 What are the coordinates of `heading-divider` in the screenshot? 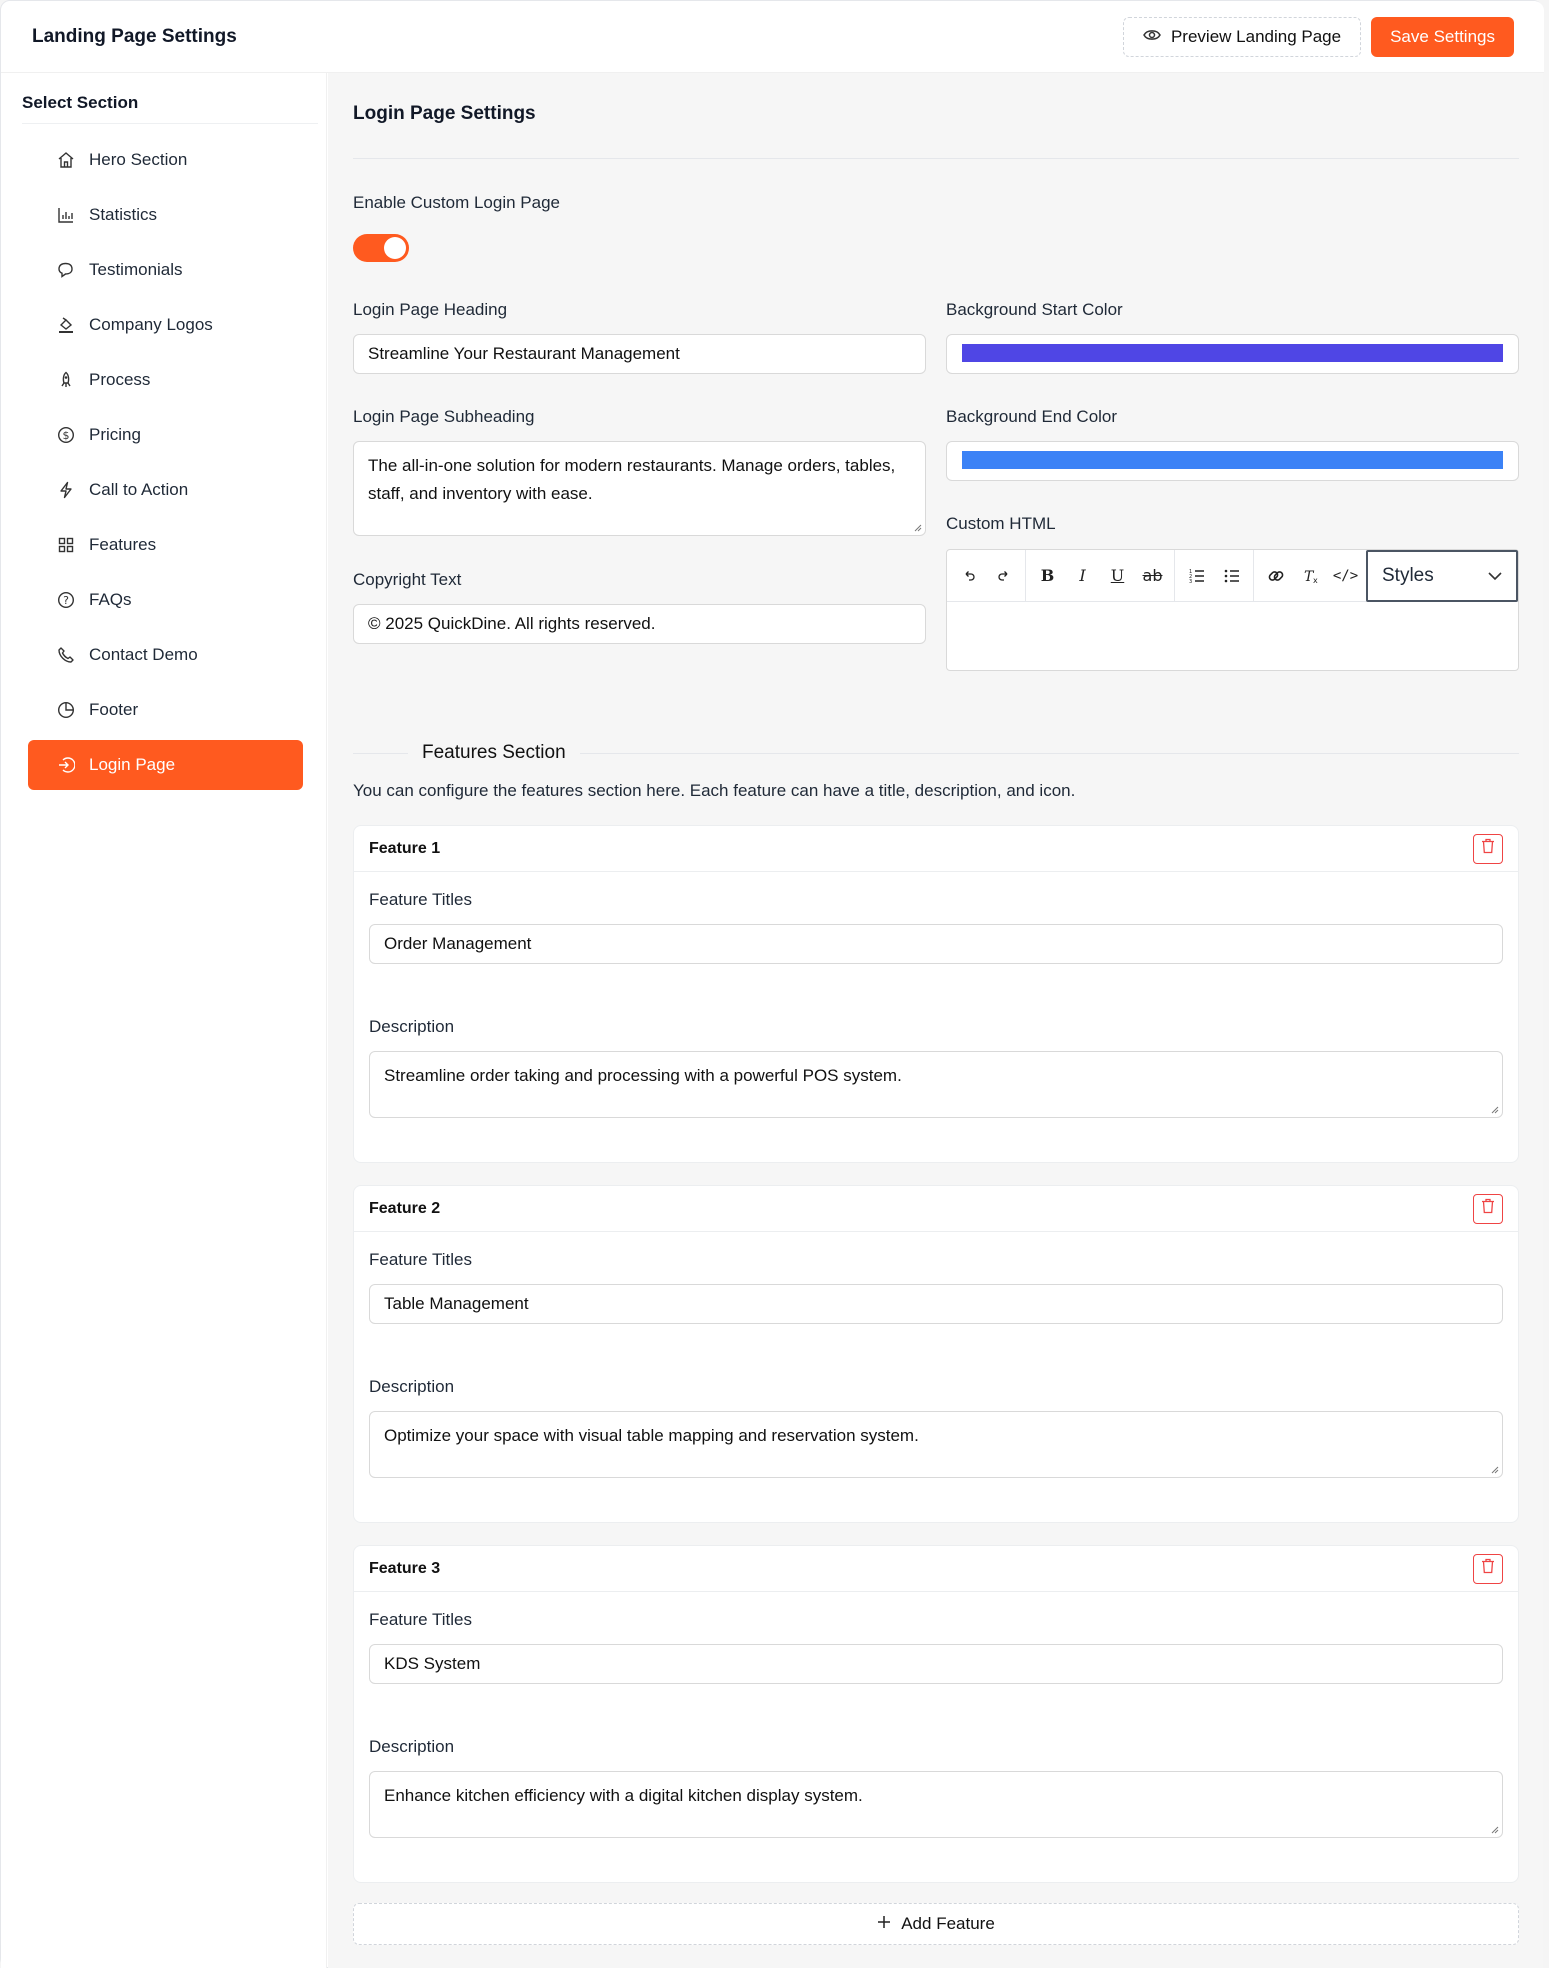 It's located at (936, 158).